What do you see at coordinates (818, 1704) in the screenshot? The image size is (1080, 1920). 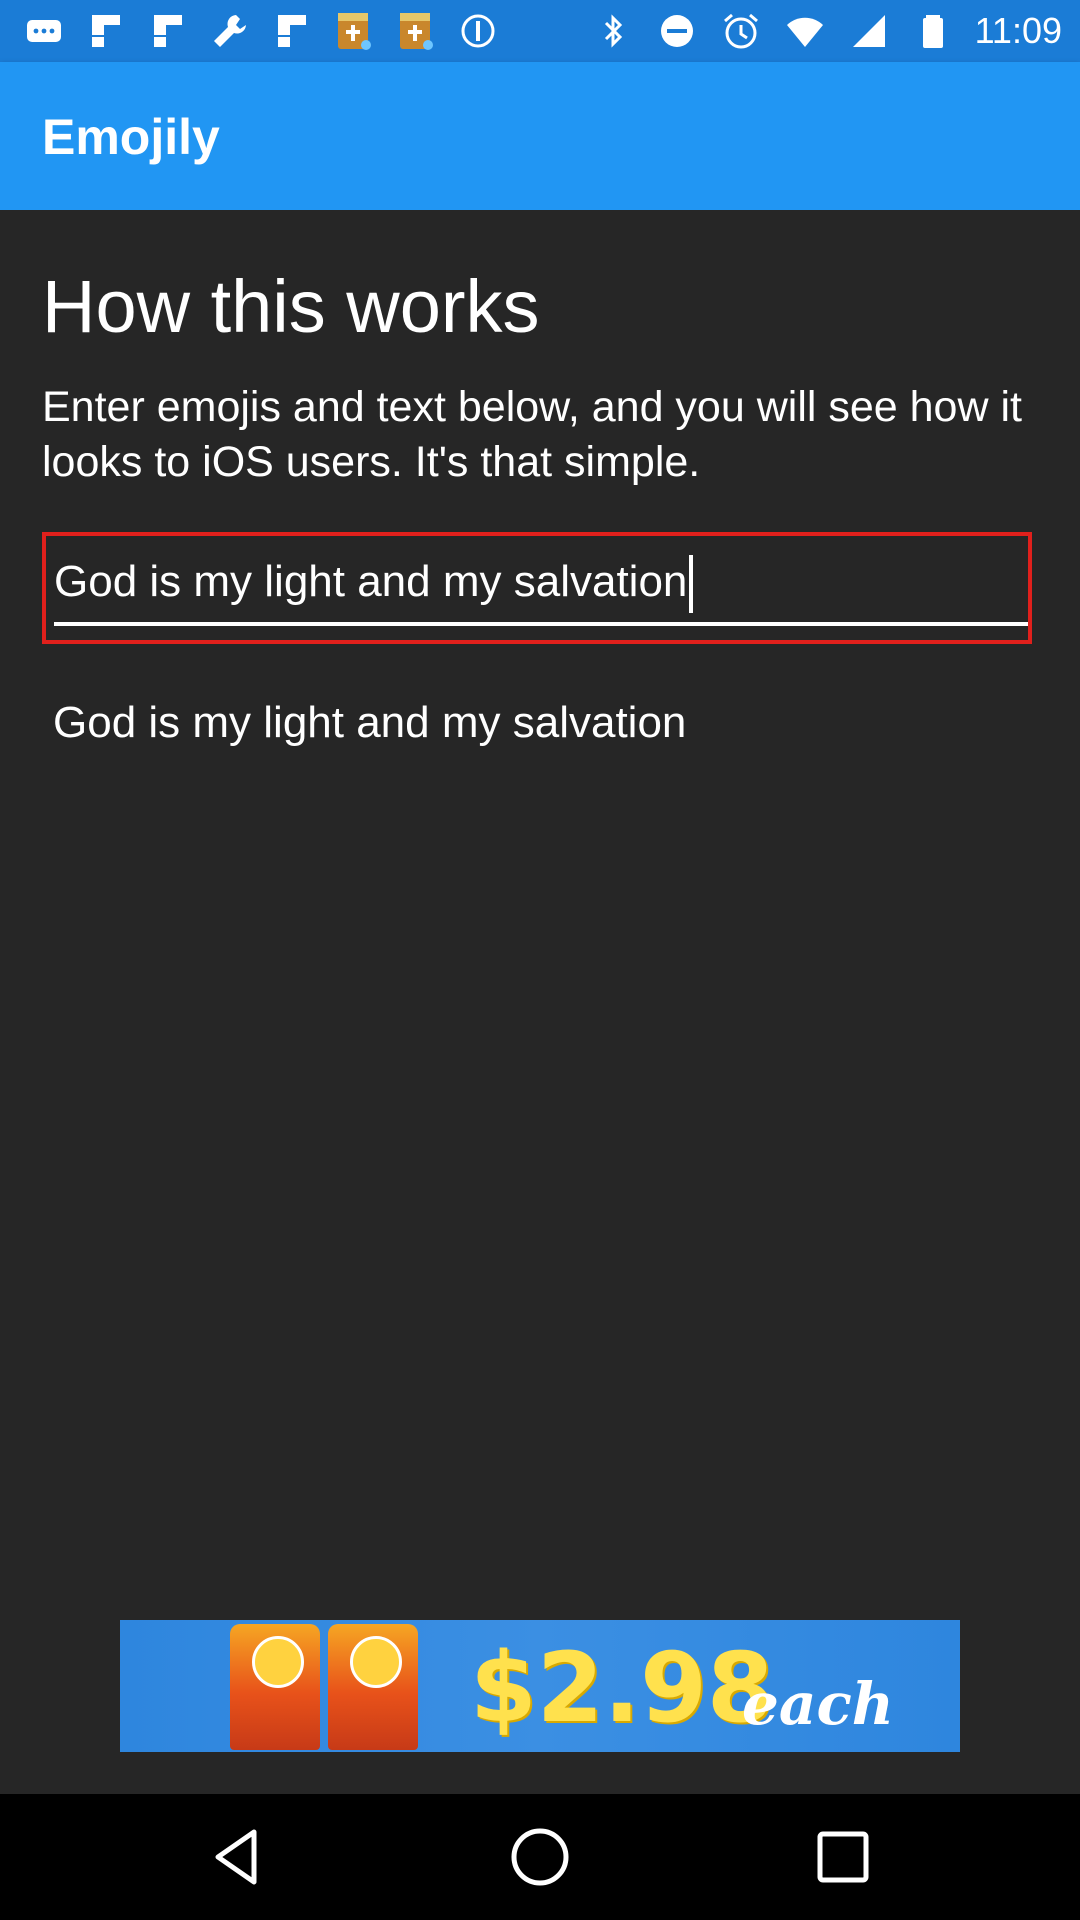 I see `ad-price-suffix: each` at bounding box center [818, 1704].